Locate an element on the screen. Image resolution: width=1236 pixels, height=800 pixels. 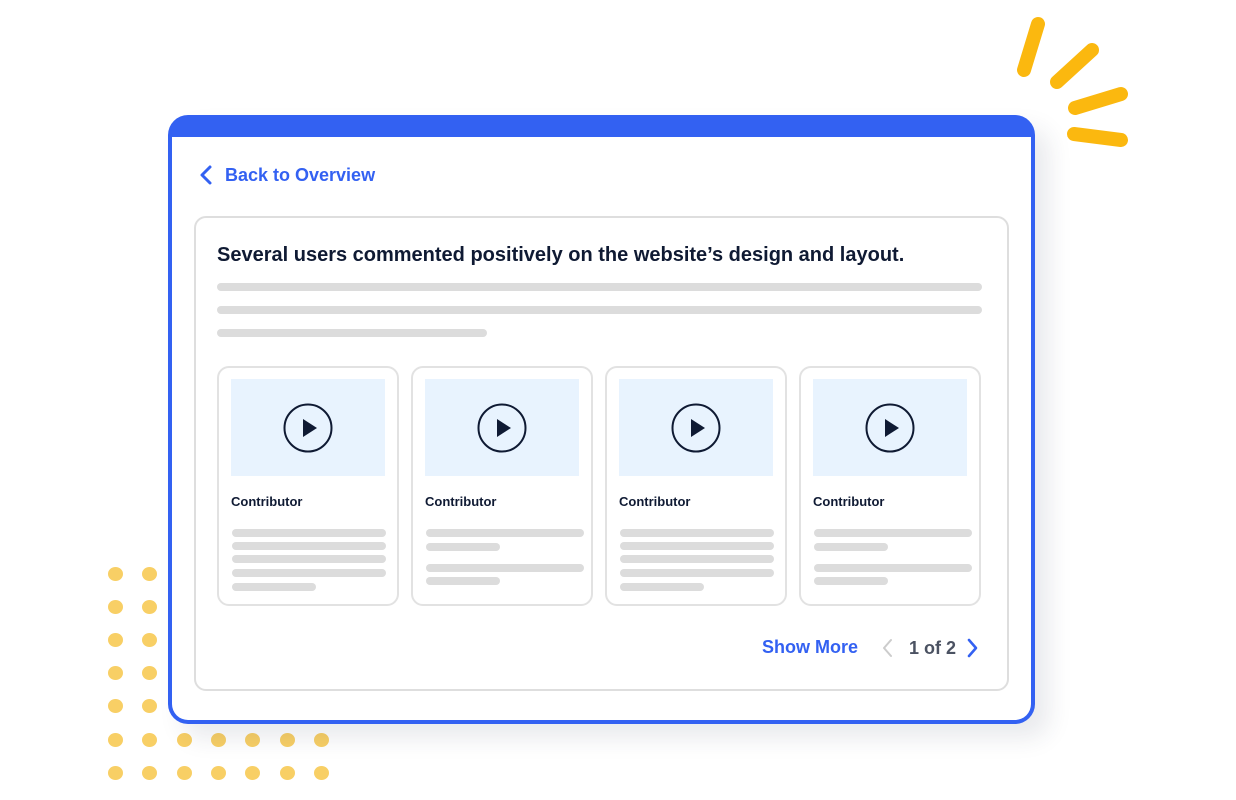
pagination: 1 of 2 is located at coordinates (930, 648).